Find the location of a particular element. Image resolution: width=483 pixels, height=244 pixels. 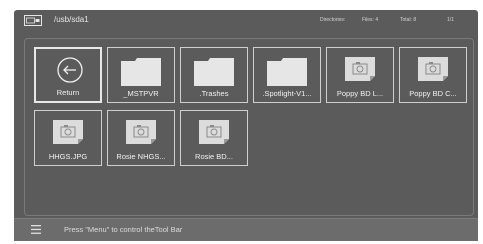

item-photo-hhgs: HHGS.JPG is located at coordinates (68, 138).